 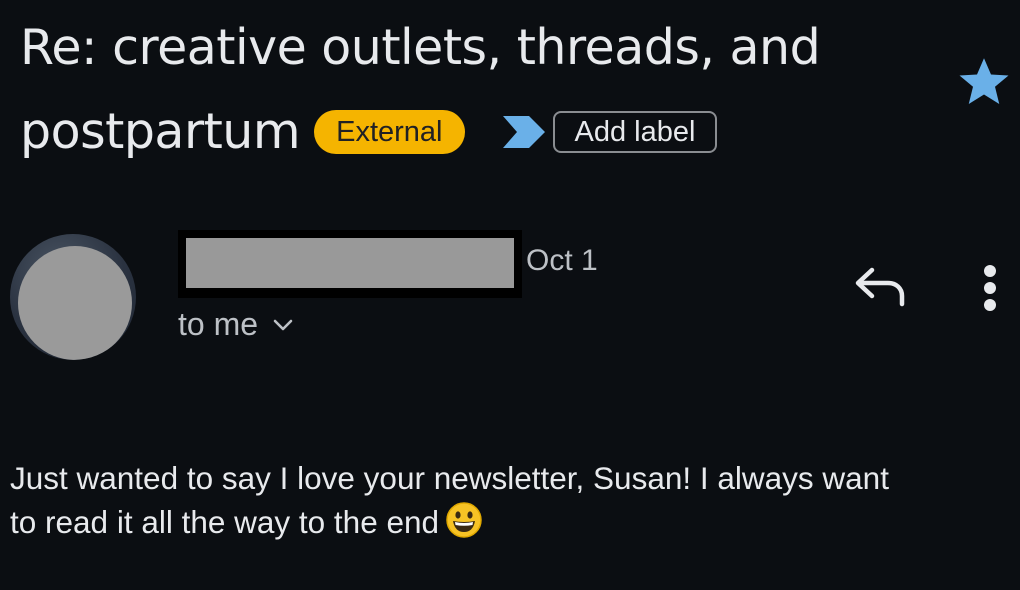 I want to click on recipient-details-toggle: to me, so click(x=236, y=324).